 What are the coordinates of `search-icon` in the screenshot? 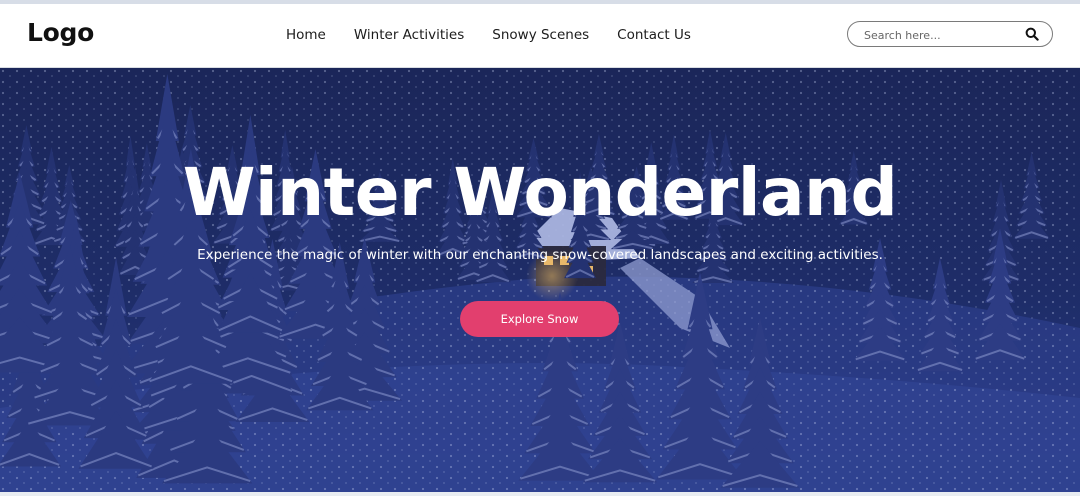 It's located at (1032, 34).